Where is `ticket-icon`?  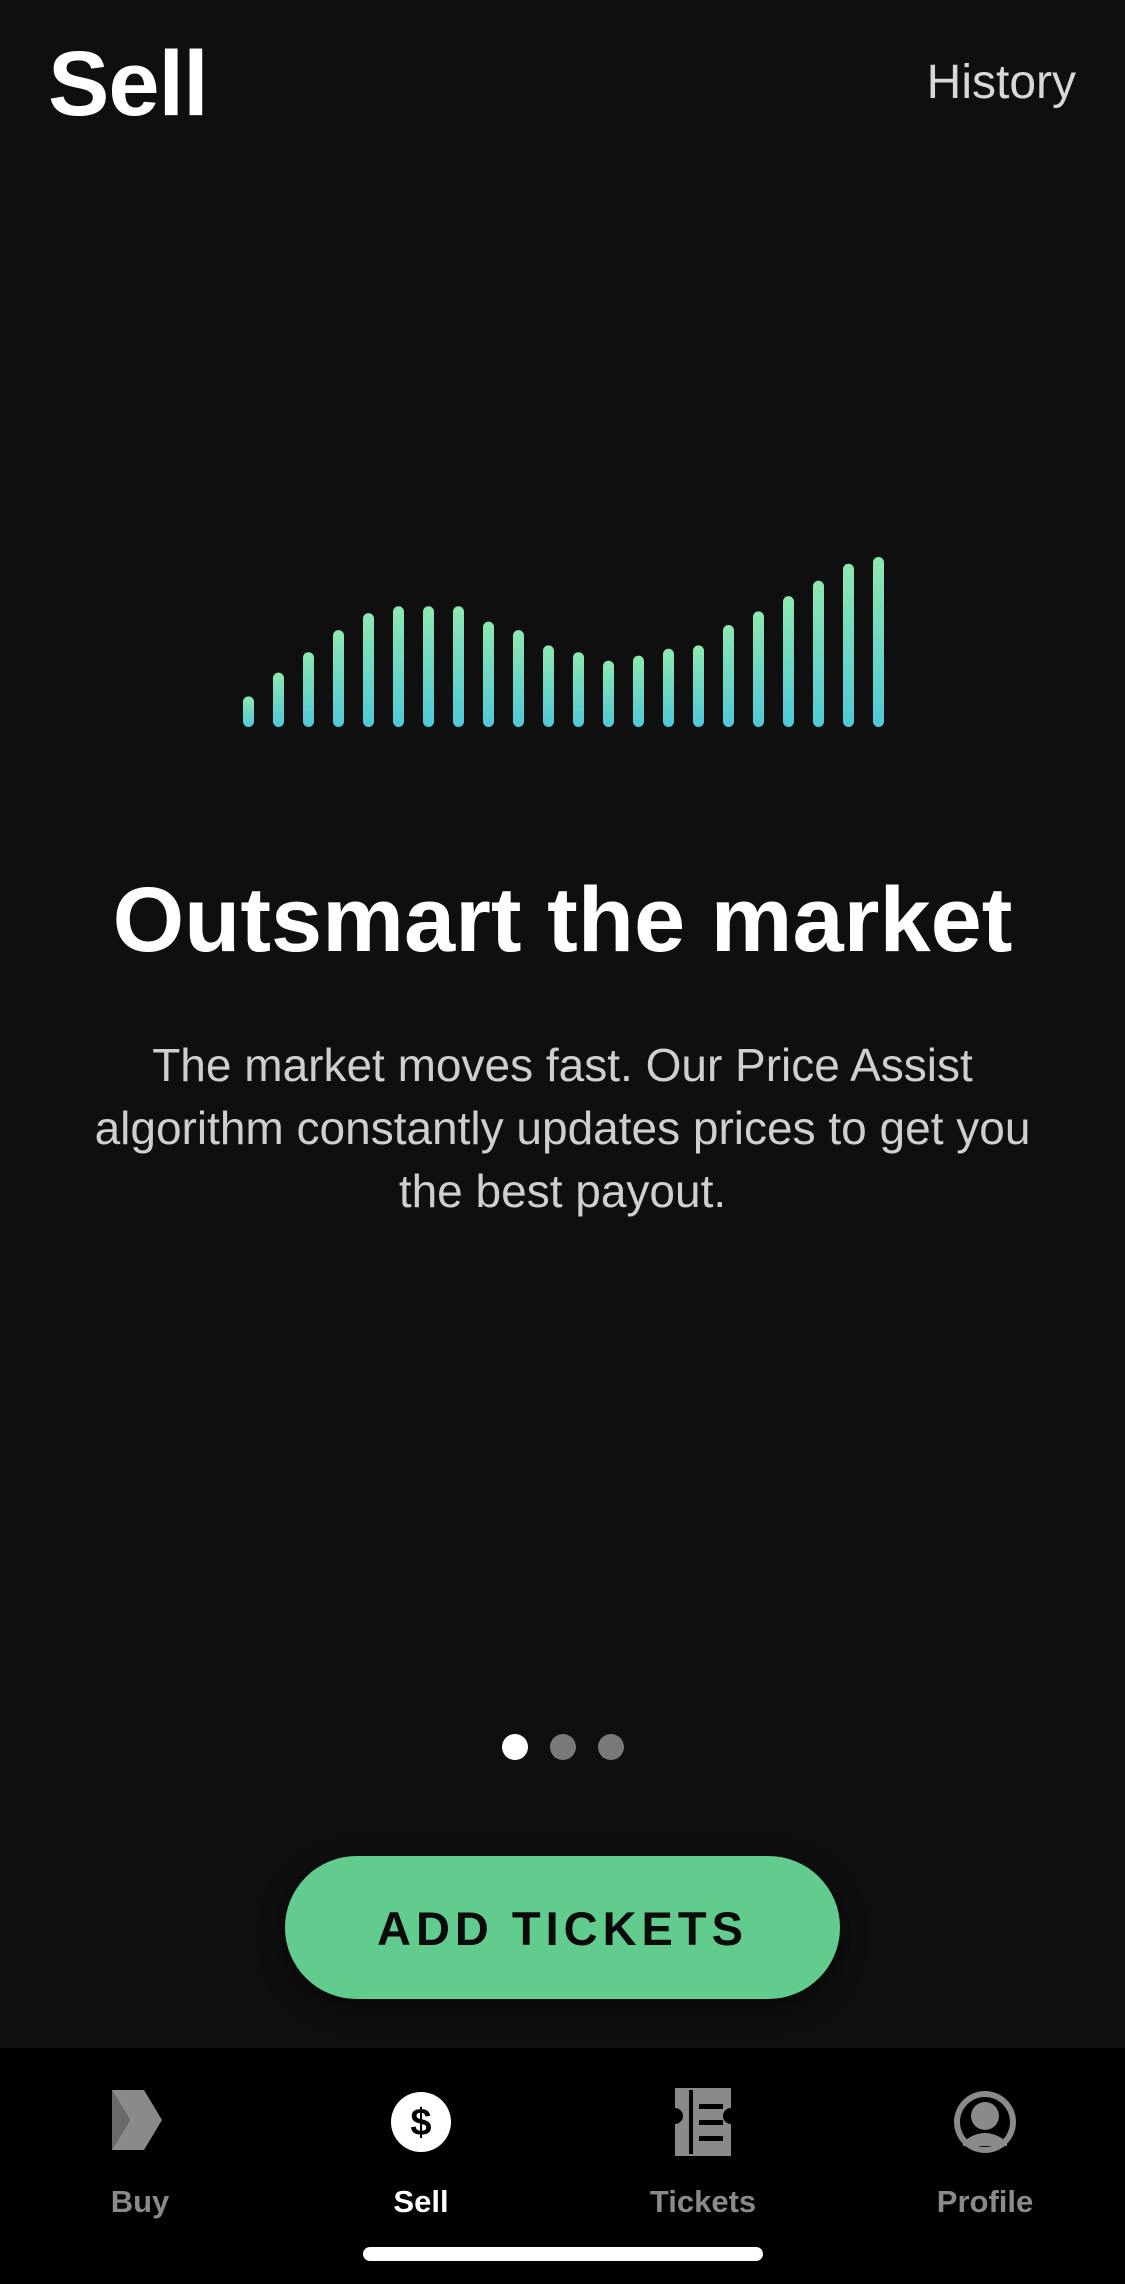
ticket-icon is located at coordinates (703, 2122).